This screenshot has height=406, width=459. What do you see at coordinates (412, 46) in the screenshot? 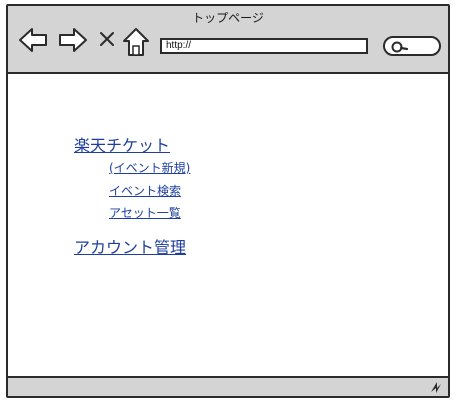
I see `search-button` at bounding box center [412, 46].